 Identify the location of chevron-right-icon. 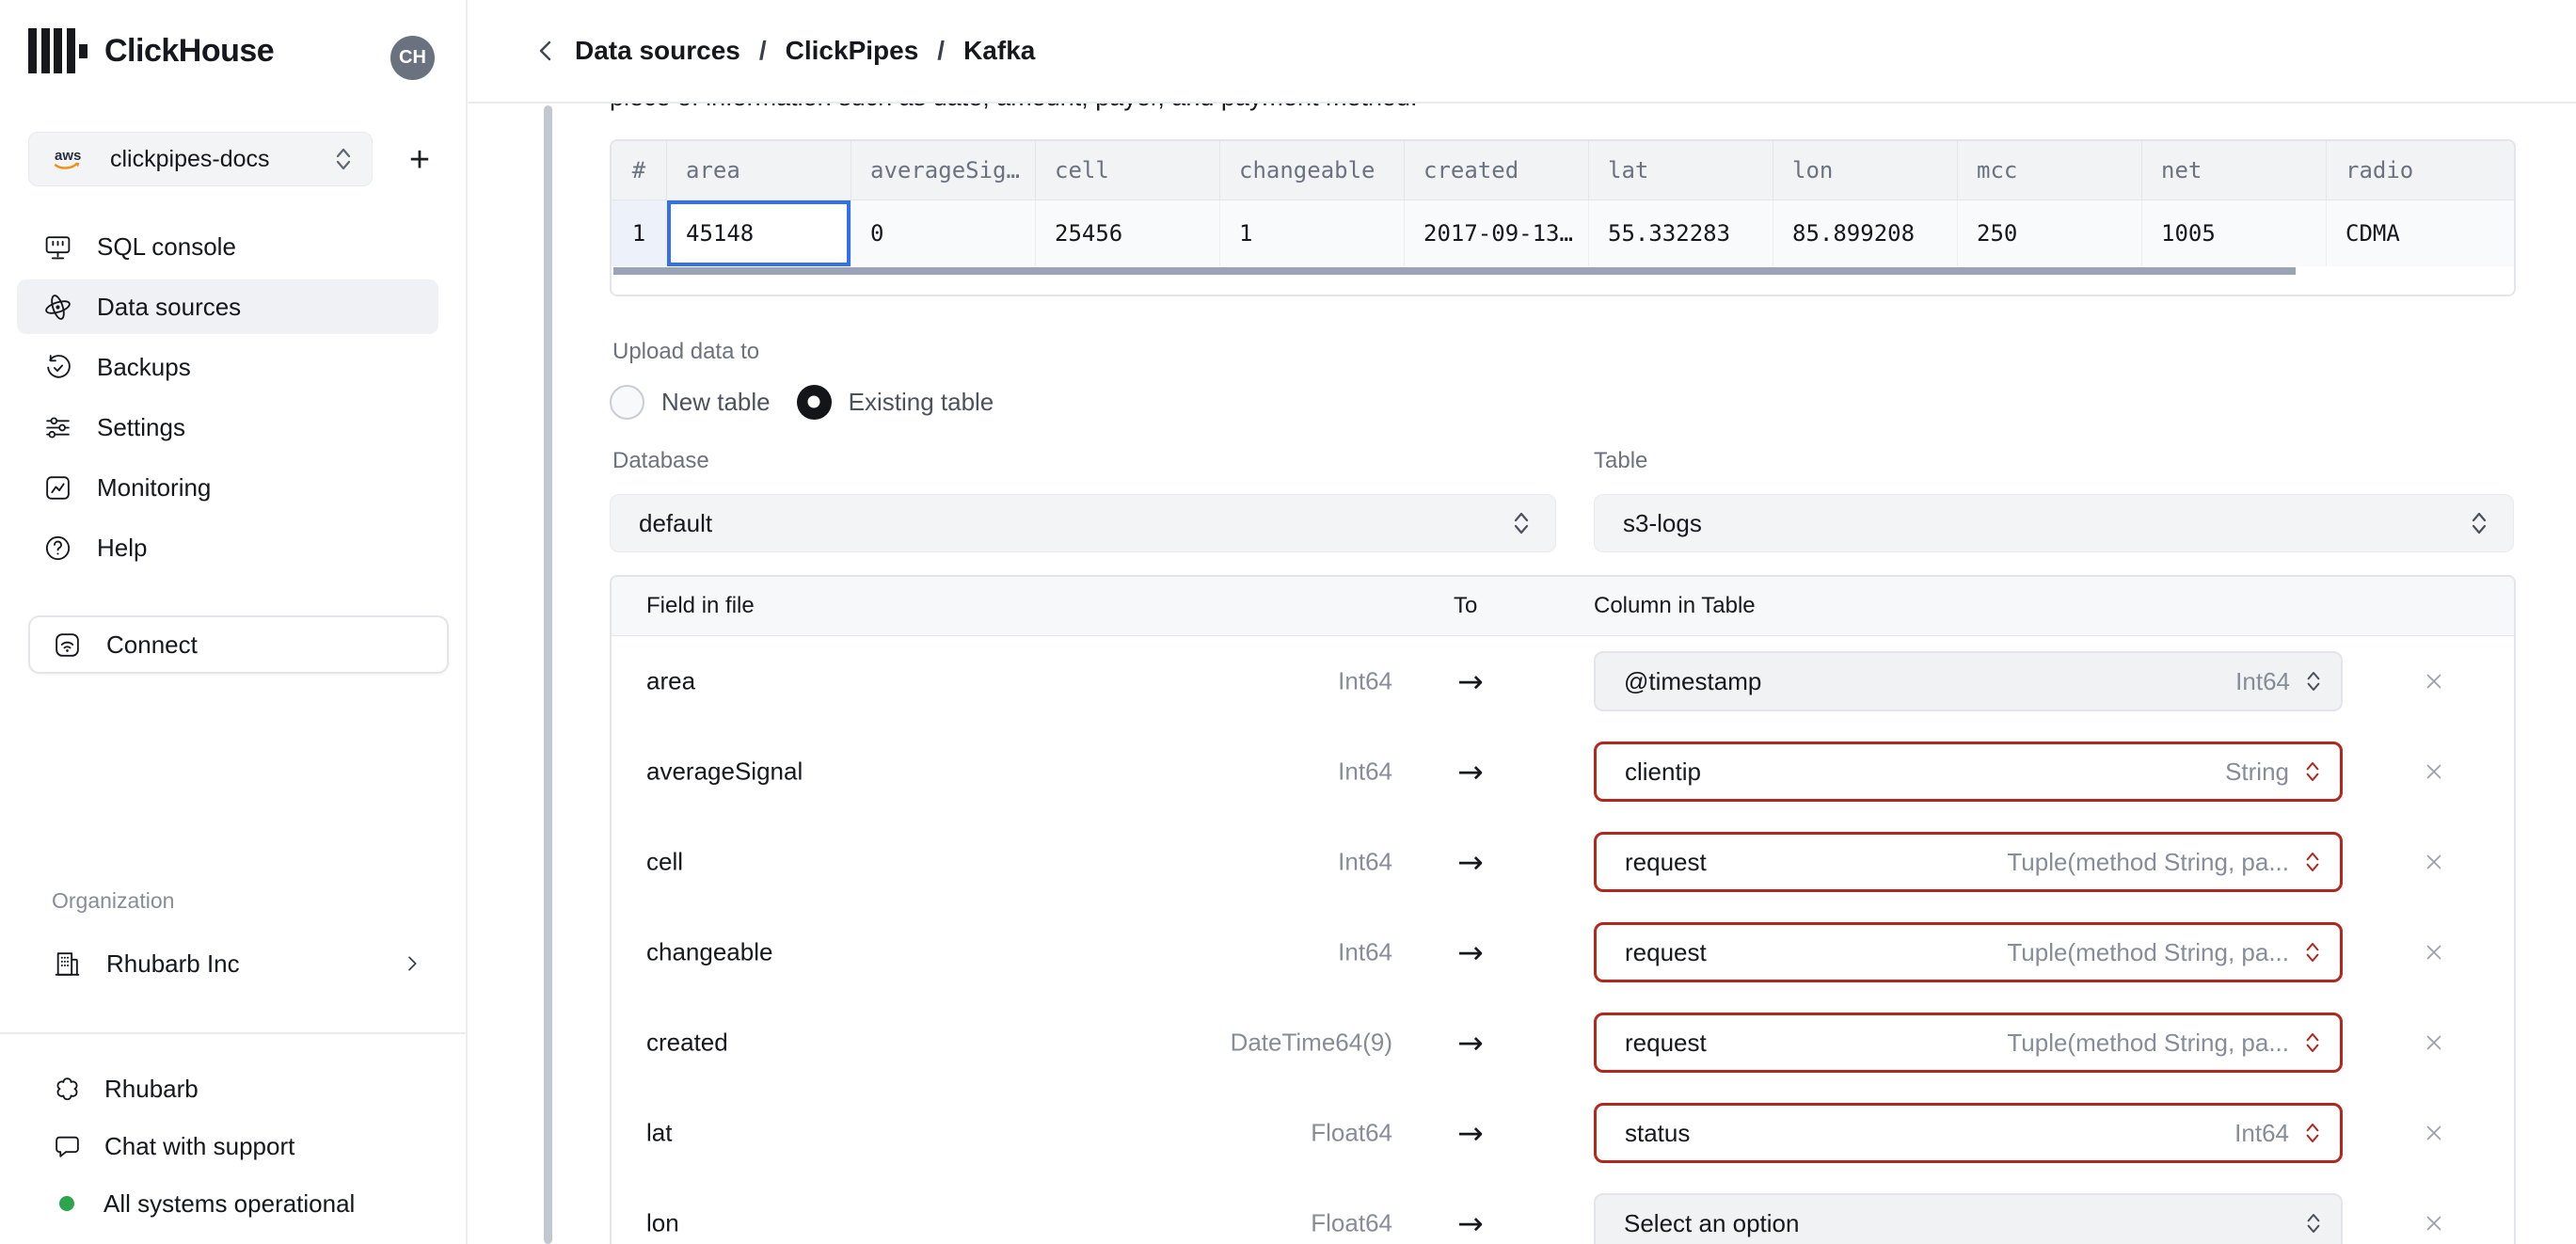
(413, 963).